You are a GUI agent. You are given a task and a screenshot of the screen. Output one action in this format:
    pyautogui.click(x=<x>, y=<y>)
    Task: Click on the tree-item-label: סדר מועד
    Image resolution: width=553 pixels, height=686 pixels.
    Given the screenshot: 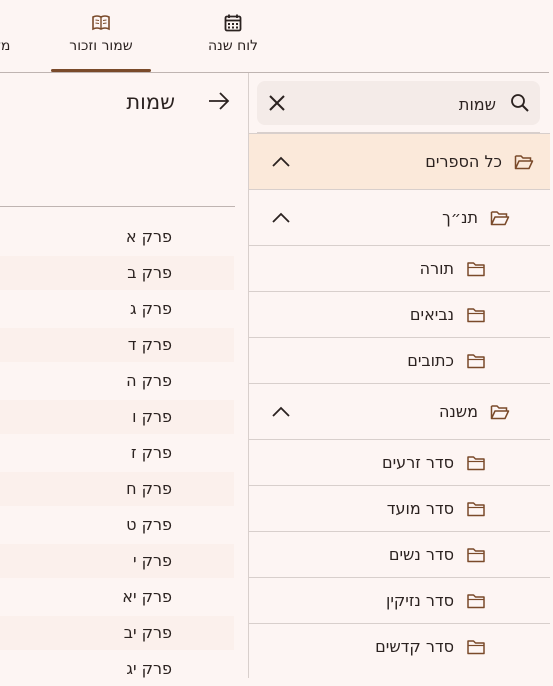 What is the action you would take?
    pyautogui.click(x=420, y=508)
    